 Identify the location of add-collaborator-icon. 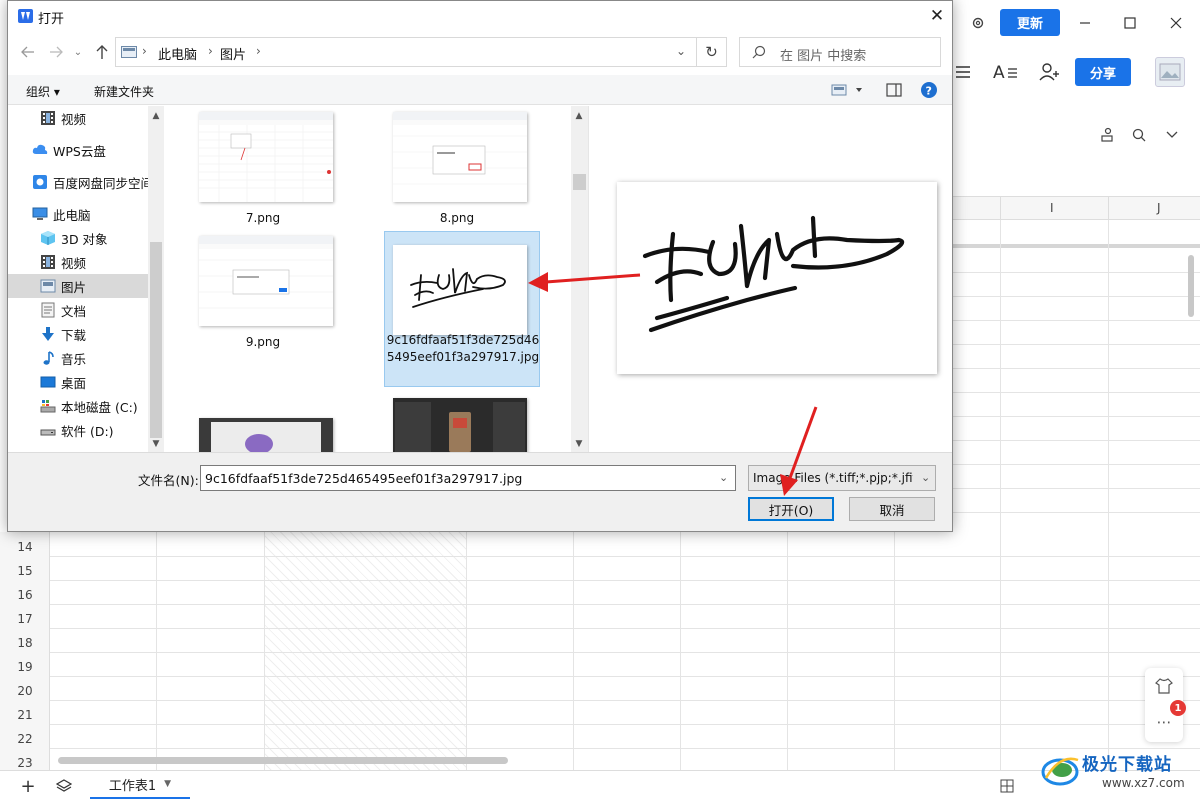
(1049, 72).